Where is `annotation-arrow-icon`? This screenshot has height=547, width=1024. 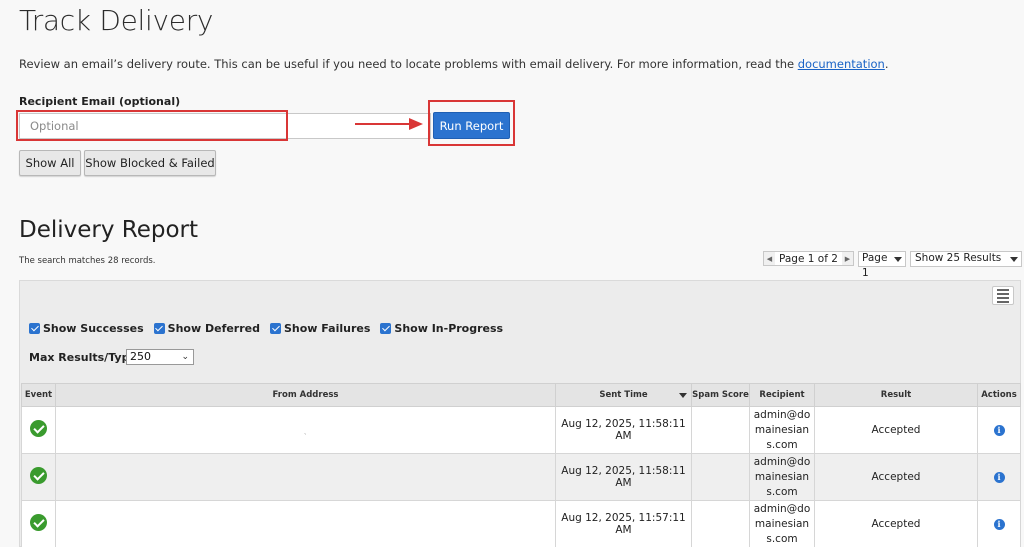
annotation-arrow-icon is located at coordinates (389, 124).